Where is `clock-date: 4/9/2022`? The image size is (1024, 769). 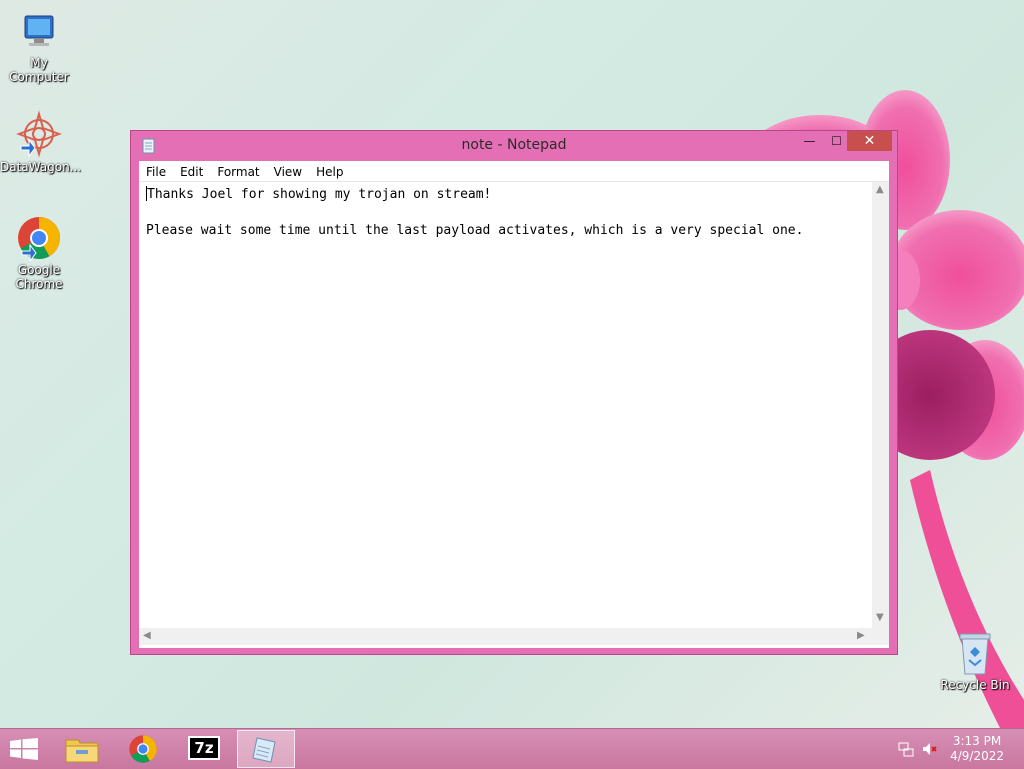 clock-date: 4/9/2022 is located at coordinates (977, 756).